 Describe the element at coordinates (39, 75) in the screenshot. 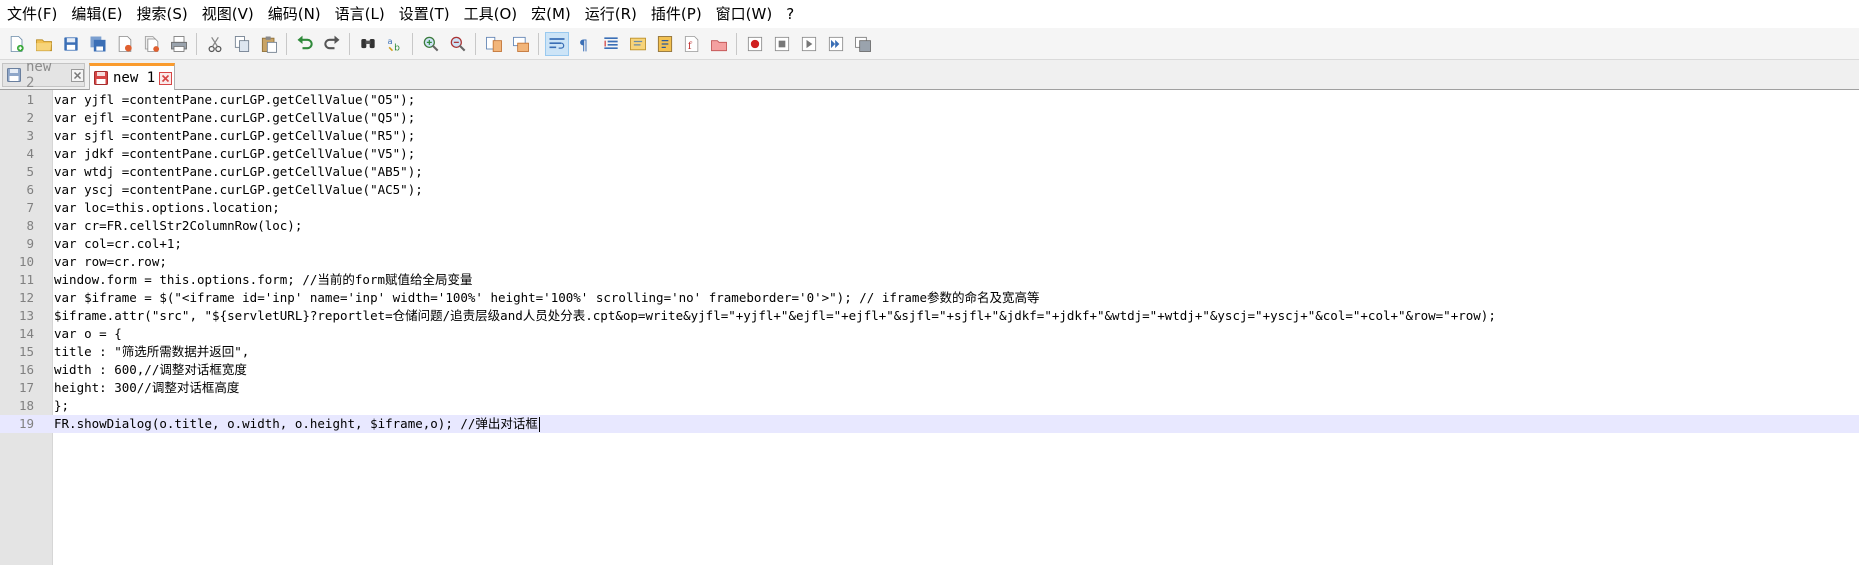

I see `tab-label: new 2` at that location.